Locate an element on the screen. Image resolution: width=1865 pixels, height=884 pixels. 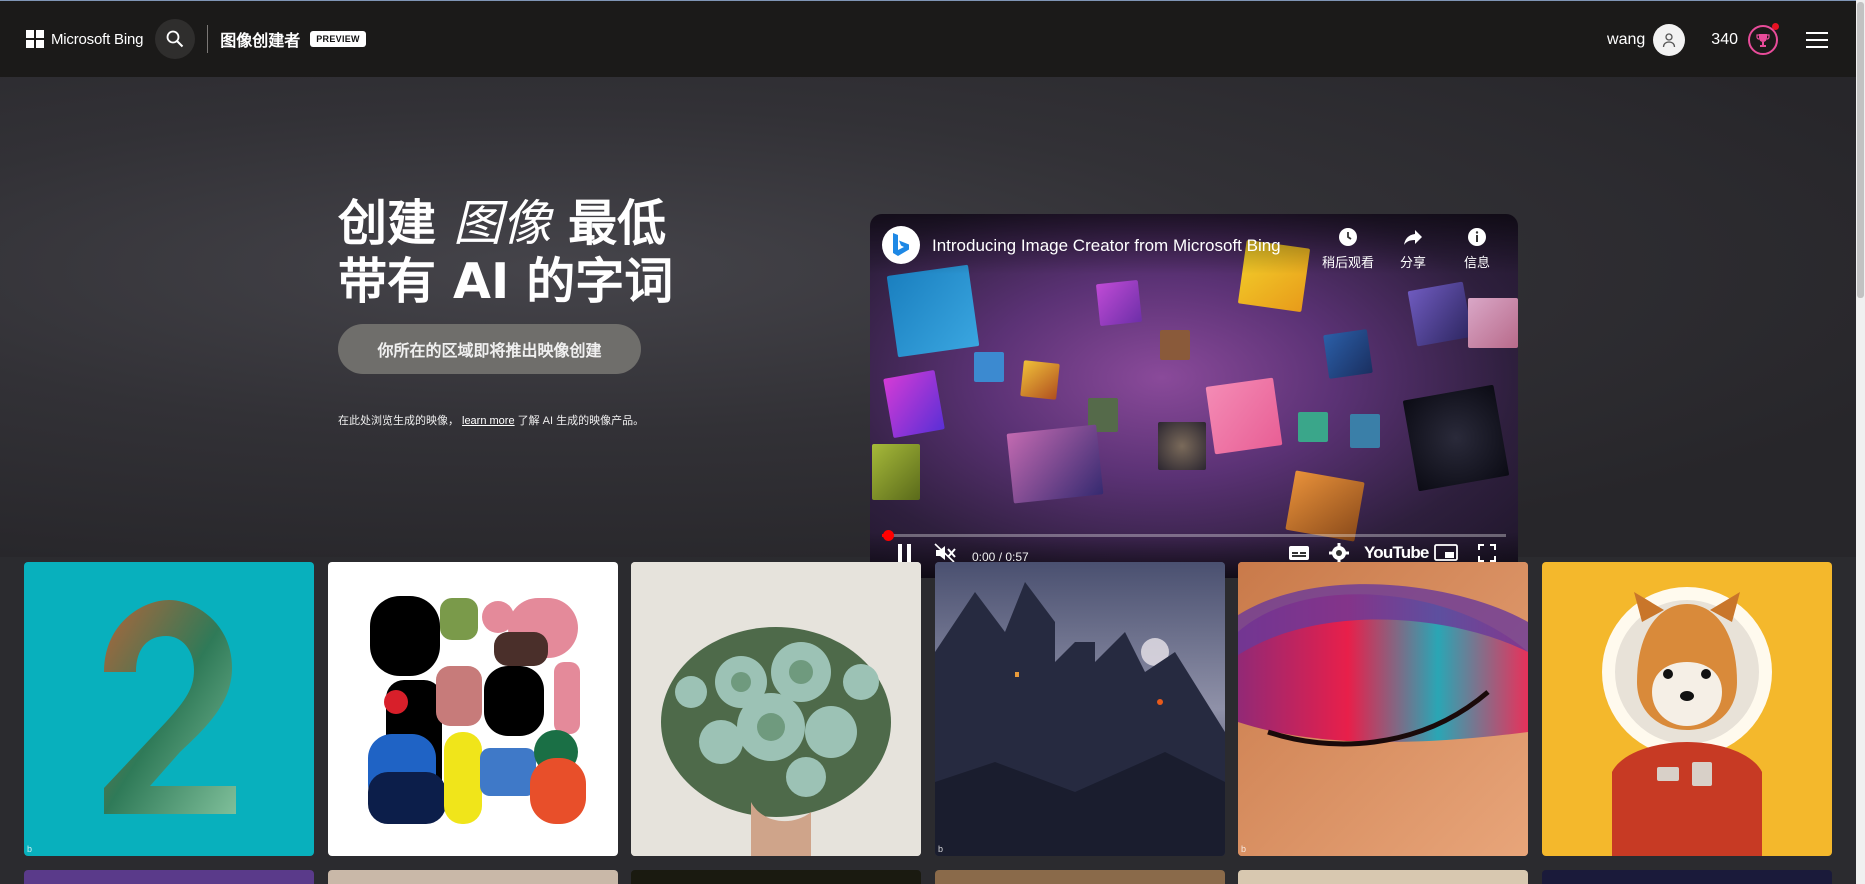
account-area: wang 340 is located at coordinates (1731, 39).